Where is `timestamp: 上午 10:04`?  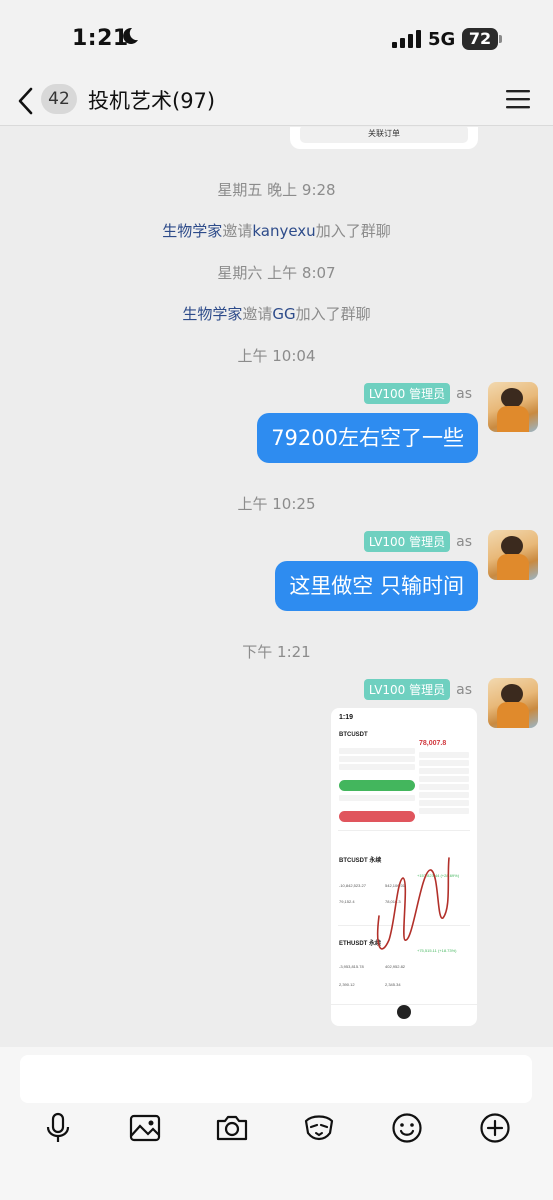 timestamp: 上午 10:04 is located at coordinates (276, 356).